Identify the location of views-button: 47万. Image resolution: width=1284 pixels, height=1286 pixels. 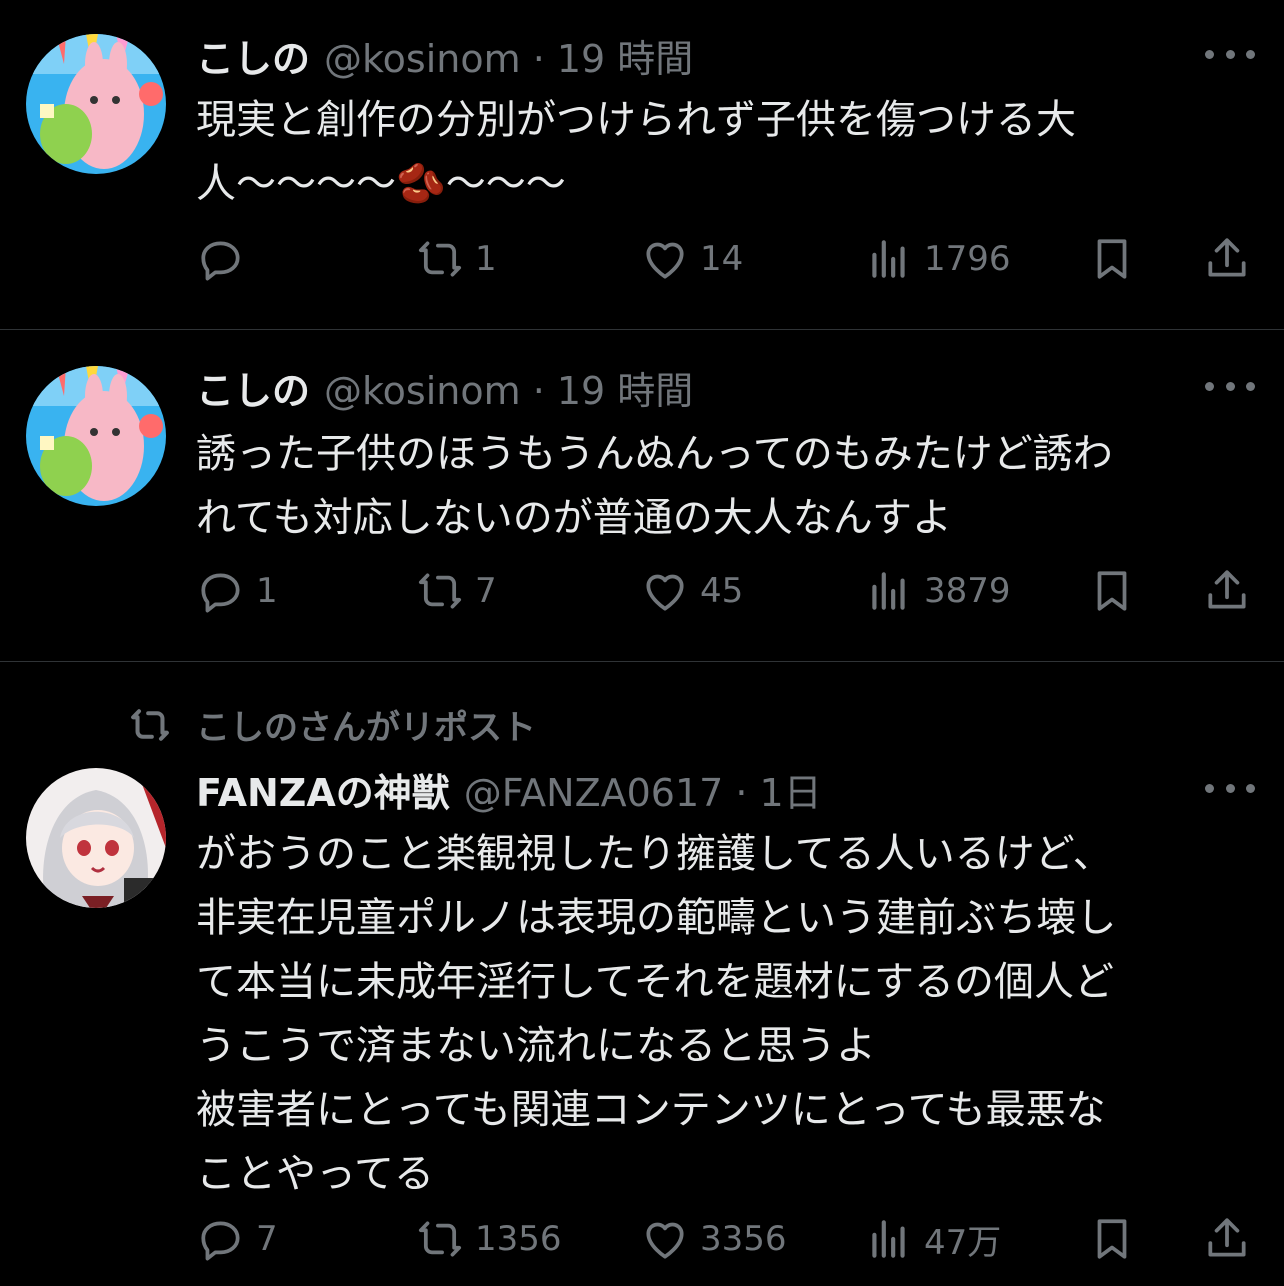
(932, 1239).